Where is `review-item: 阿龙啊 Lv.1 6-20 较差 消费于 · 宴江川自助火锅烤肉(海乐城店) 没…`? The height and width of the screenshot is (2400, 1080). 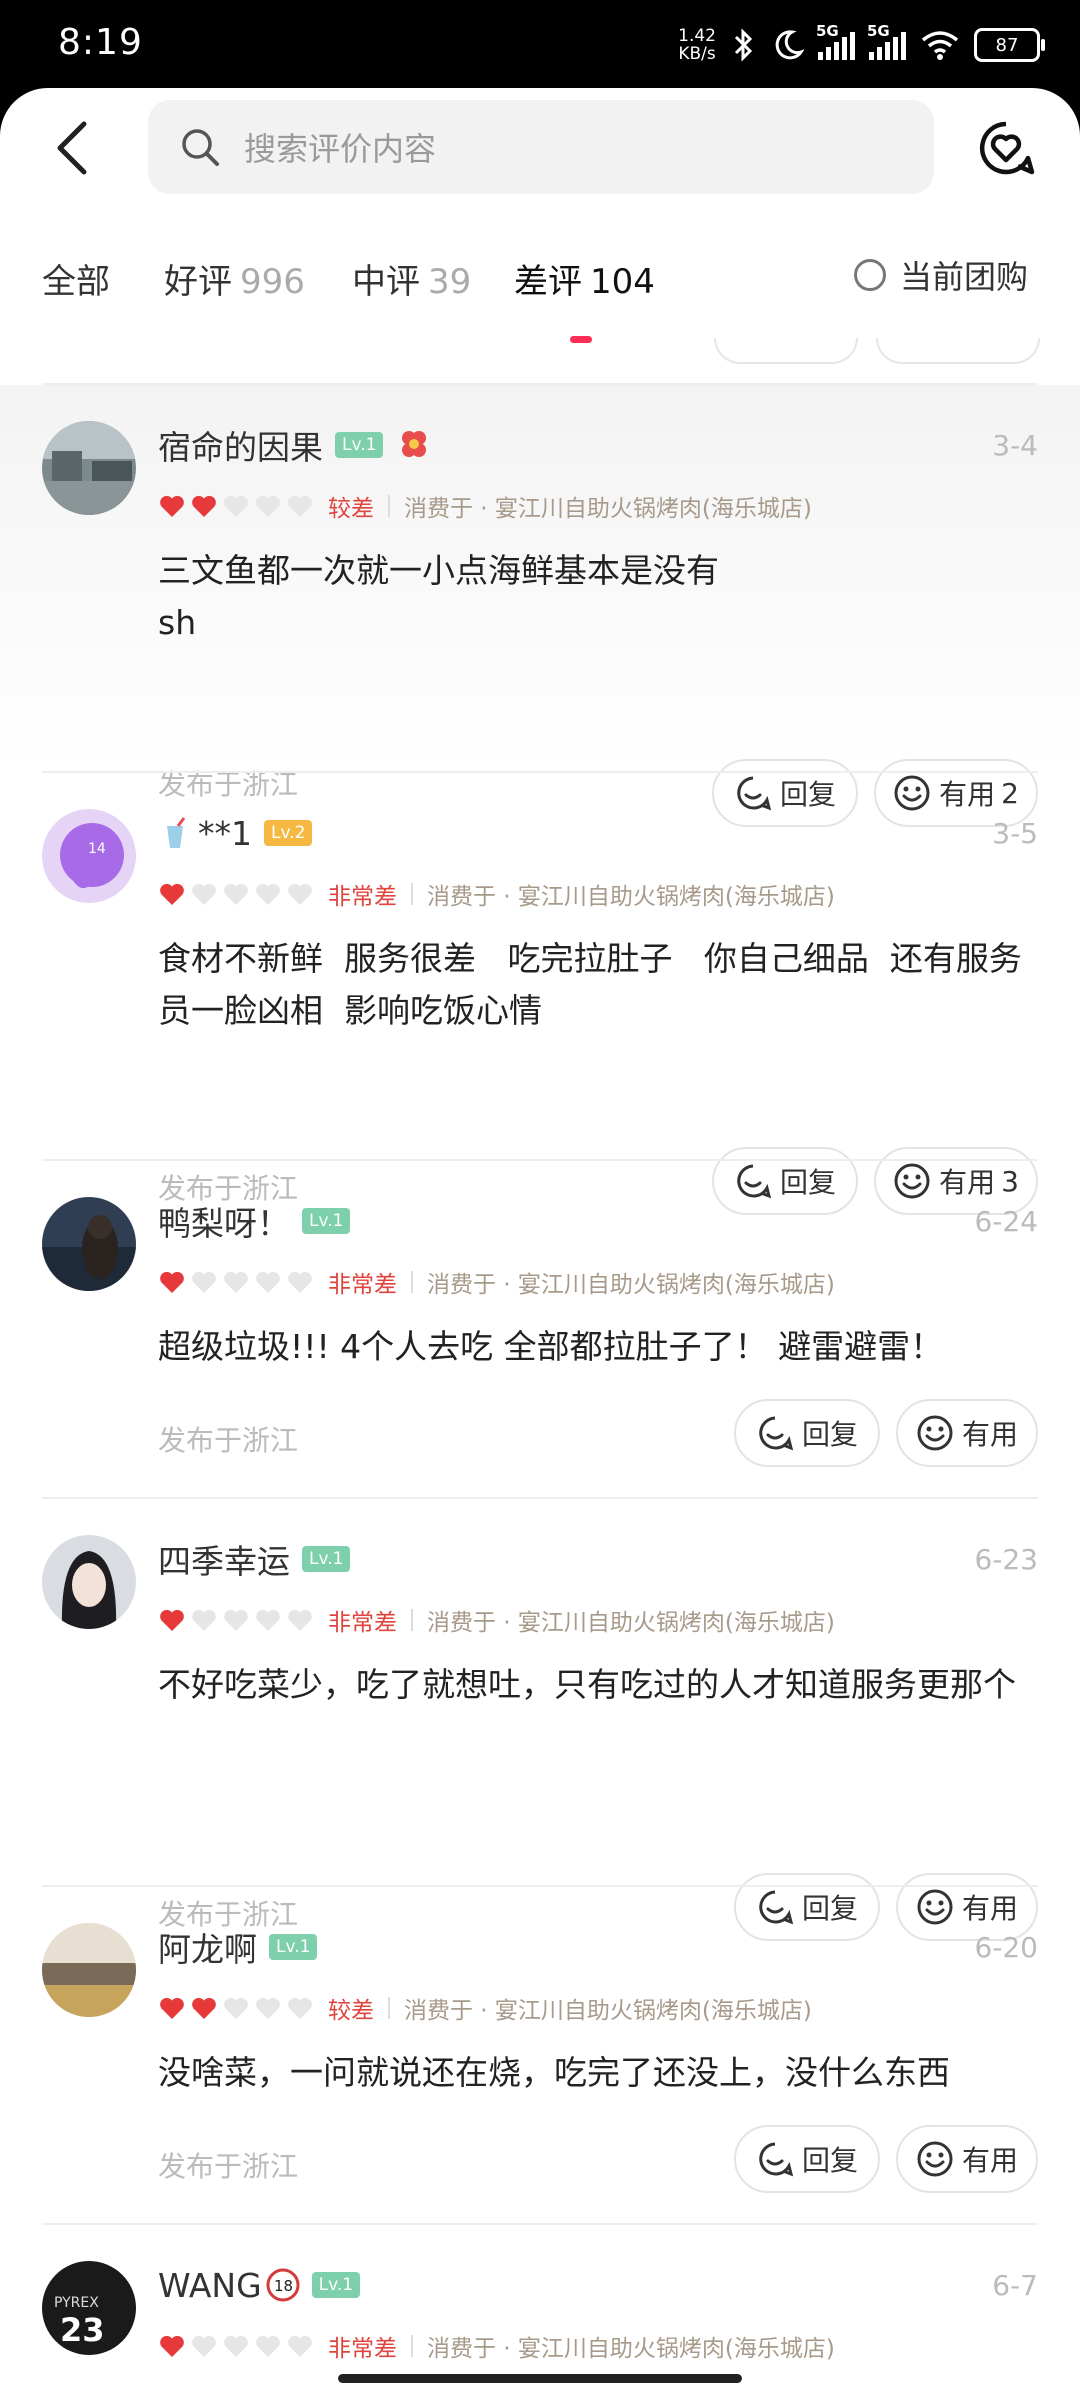 review-item: 阿龙啊 Lv.1 6-20 较差 消费于 · 宴江川自助火锅烤肉(海乐城店) 没… is located at coordinates (540, 2055).